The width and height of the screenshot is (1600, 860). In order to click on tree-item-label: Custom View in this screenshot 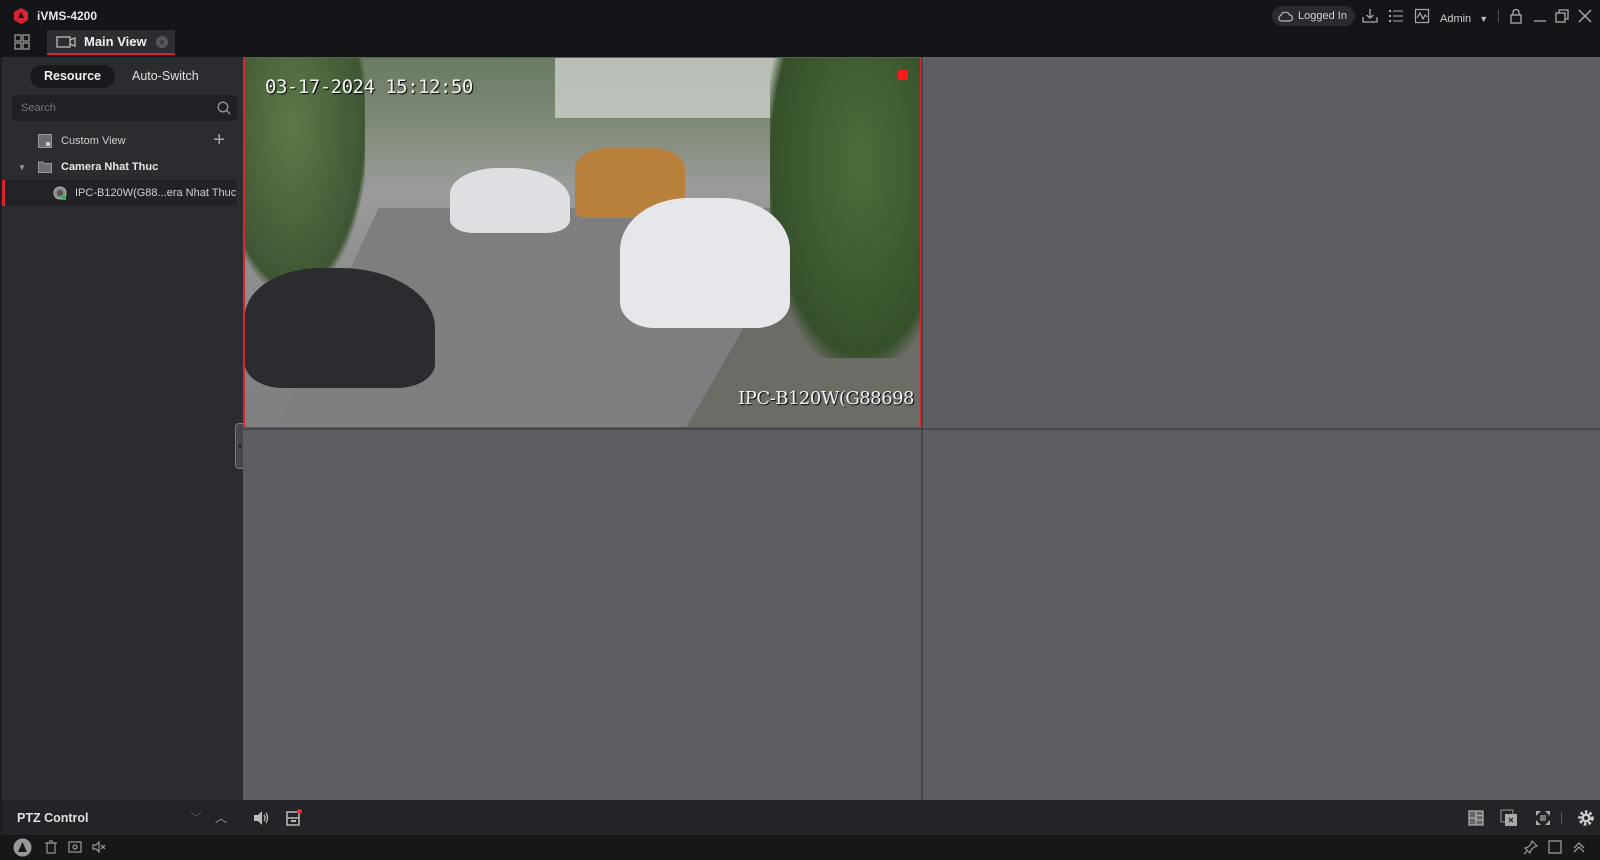, I will do `click(93, 141)`.